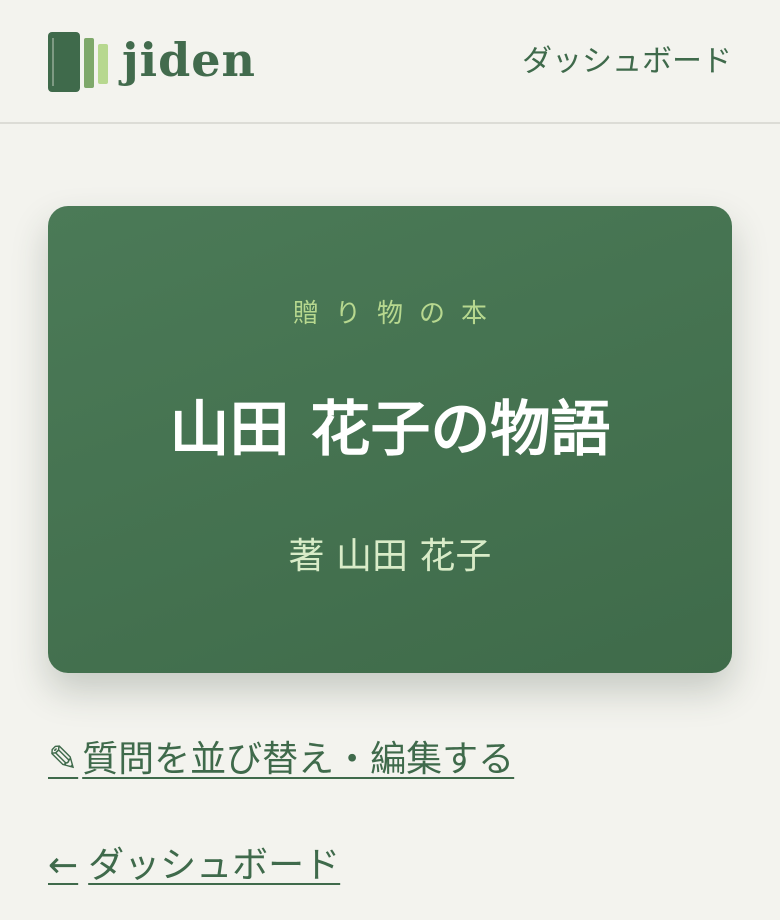 The image size is (780, 920). I want to click on book-kicker: 贈り物の本, so click(397, 314).